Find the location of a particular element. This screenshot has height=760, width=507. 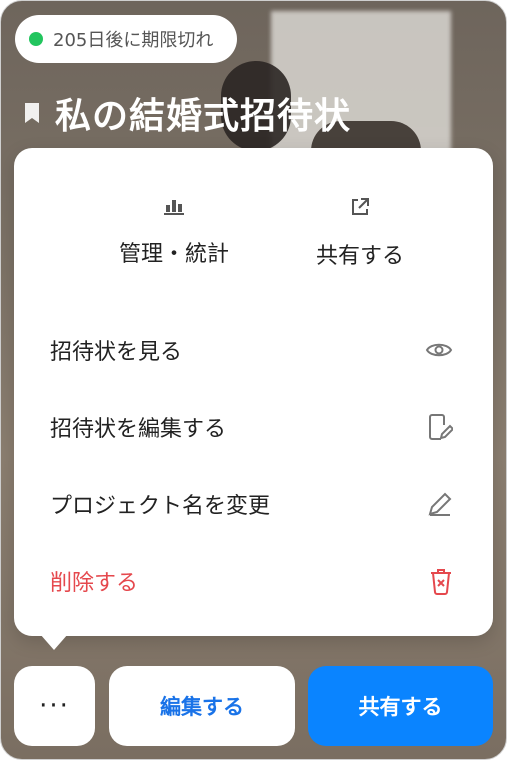

trash-icon is located at coordinates (441, 581).